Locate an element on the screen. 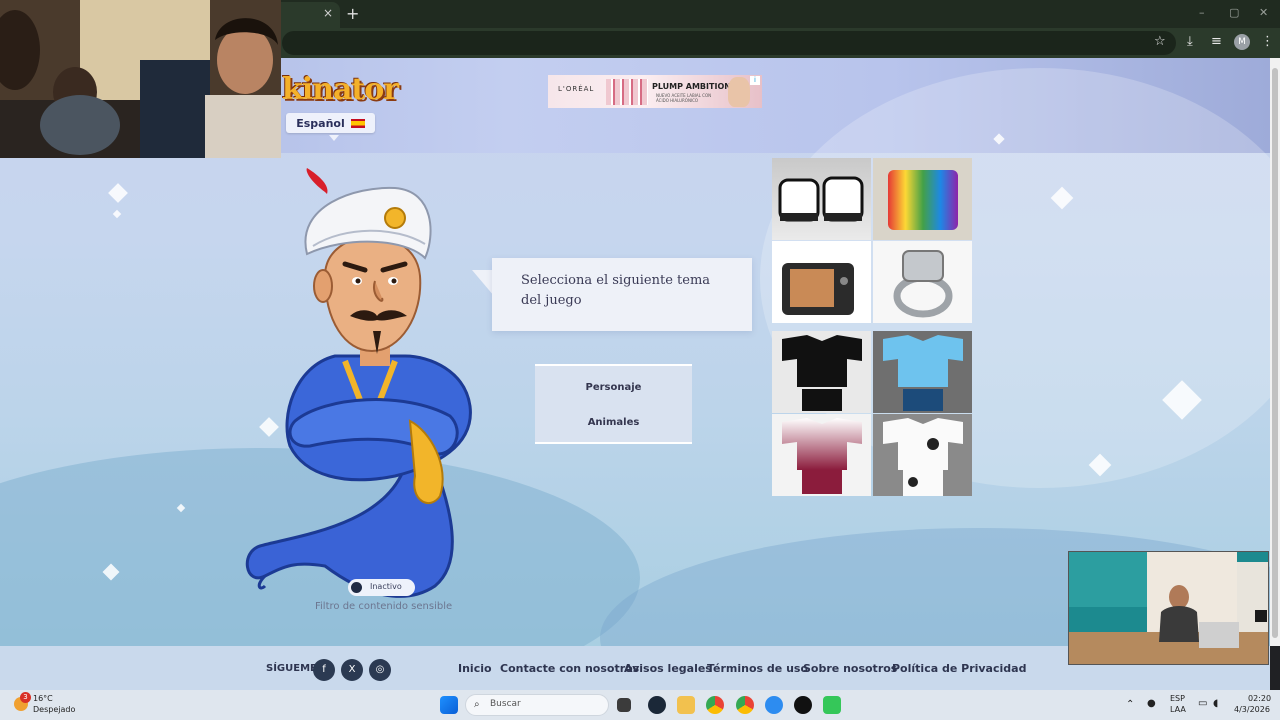 This screenshot has height=720, width=1280. follow-label: SÍGUEME is located at coordinates (291, 668).